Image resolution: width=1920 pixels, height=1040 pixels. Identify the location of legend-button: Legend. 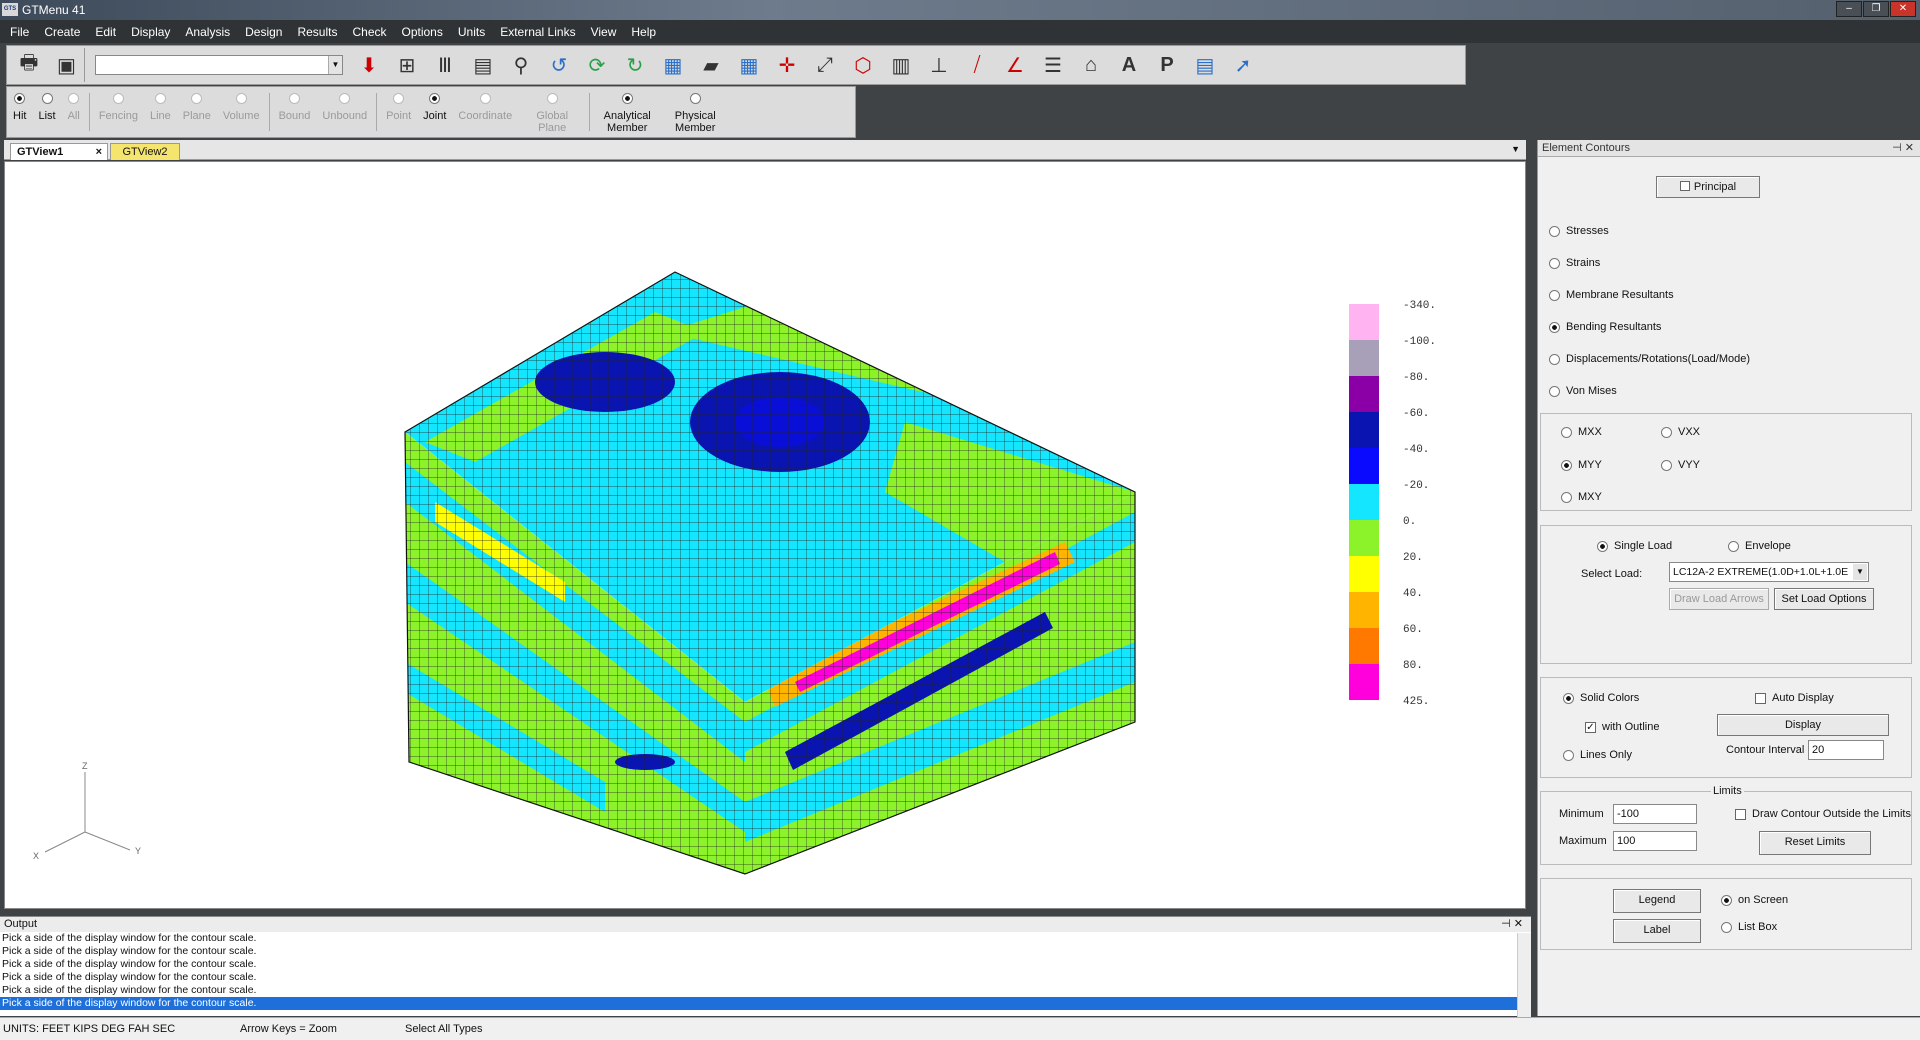
(1657, 901).